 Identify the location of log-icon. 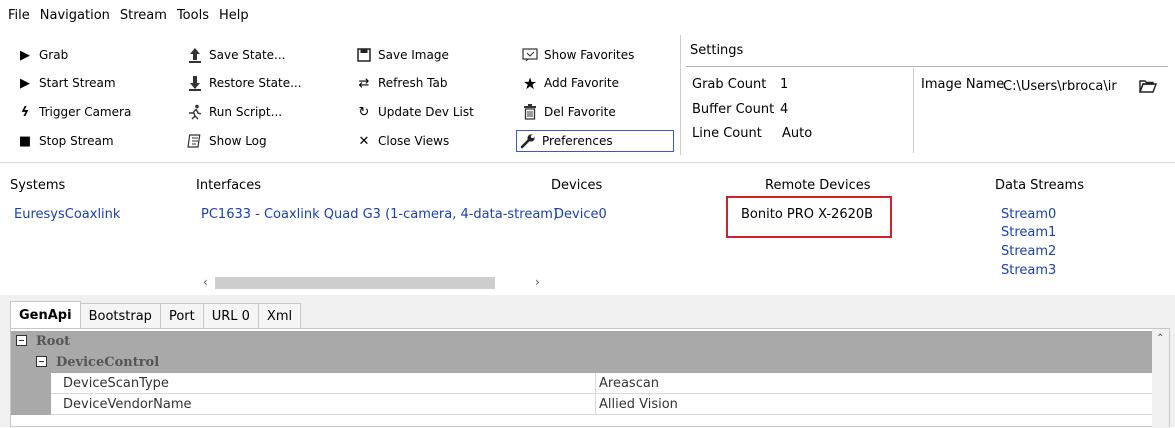
(195, 141).